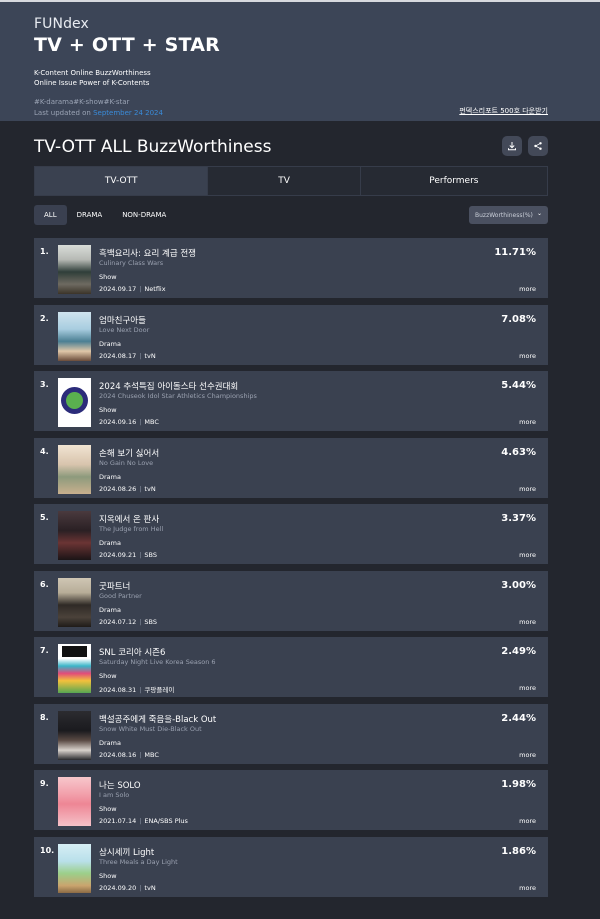 This screenshot has width=600, height=919. What do you see at coordinates (127, 356) in the screenshot?
I see `air-info: 2024.08.17 | tvN` at bounding box center [127, 356].